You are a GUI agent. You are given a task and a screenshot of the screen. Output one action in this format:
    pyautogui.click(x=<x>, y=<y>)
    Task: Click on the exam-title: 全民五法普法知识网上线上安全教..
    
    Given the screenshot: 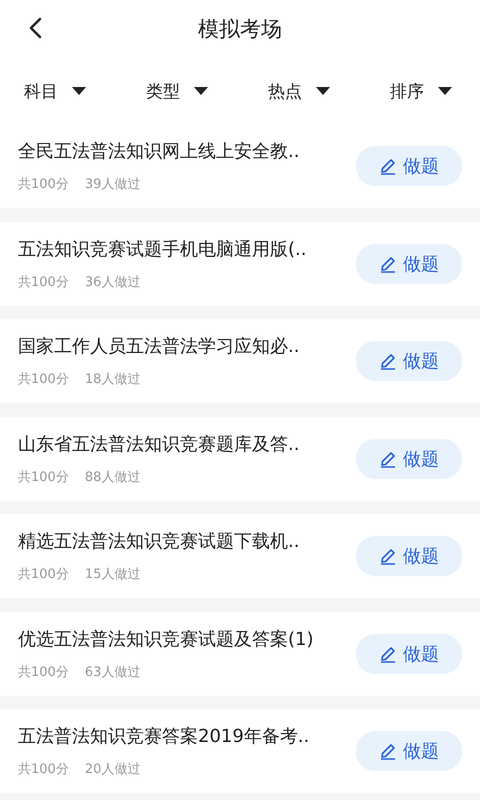 What is the action you would take?
    pyautogui.click(x=159, y=151)
    